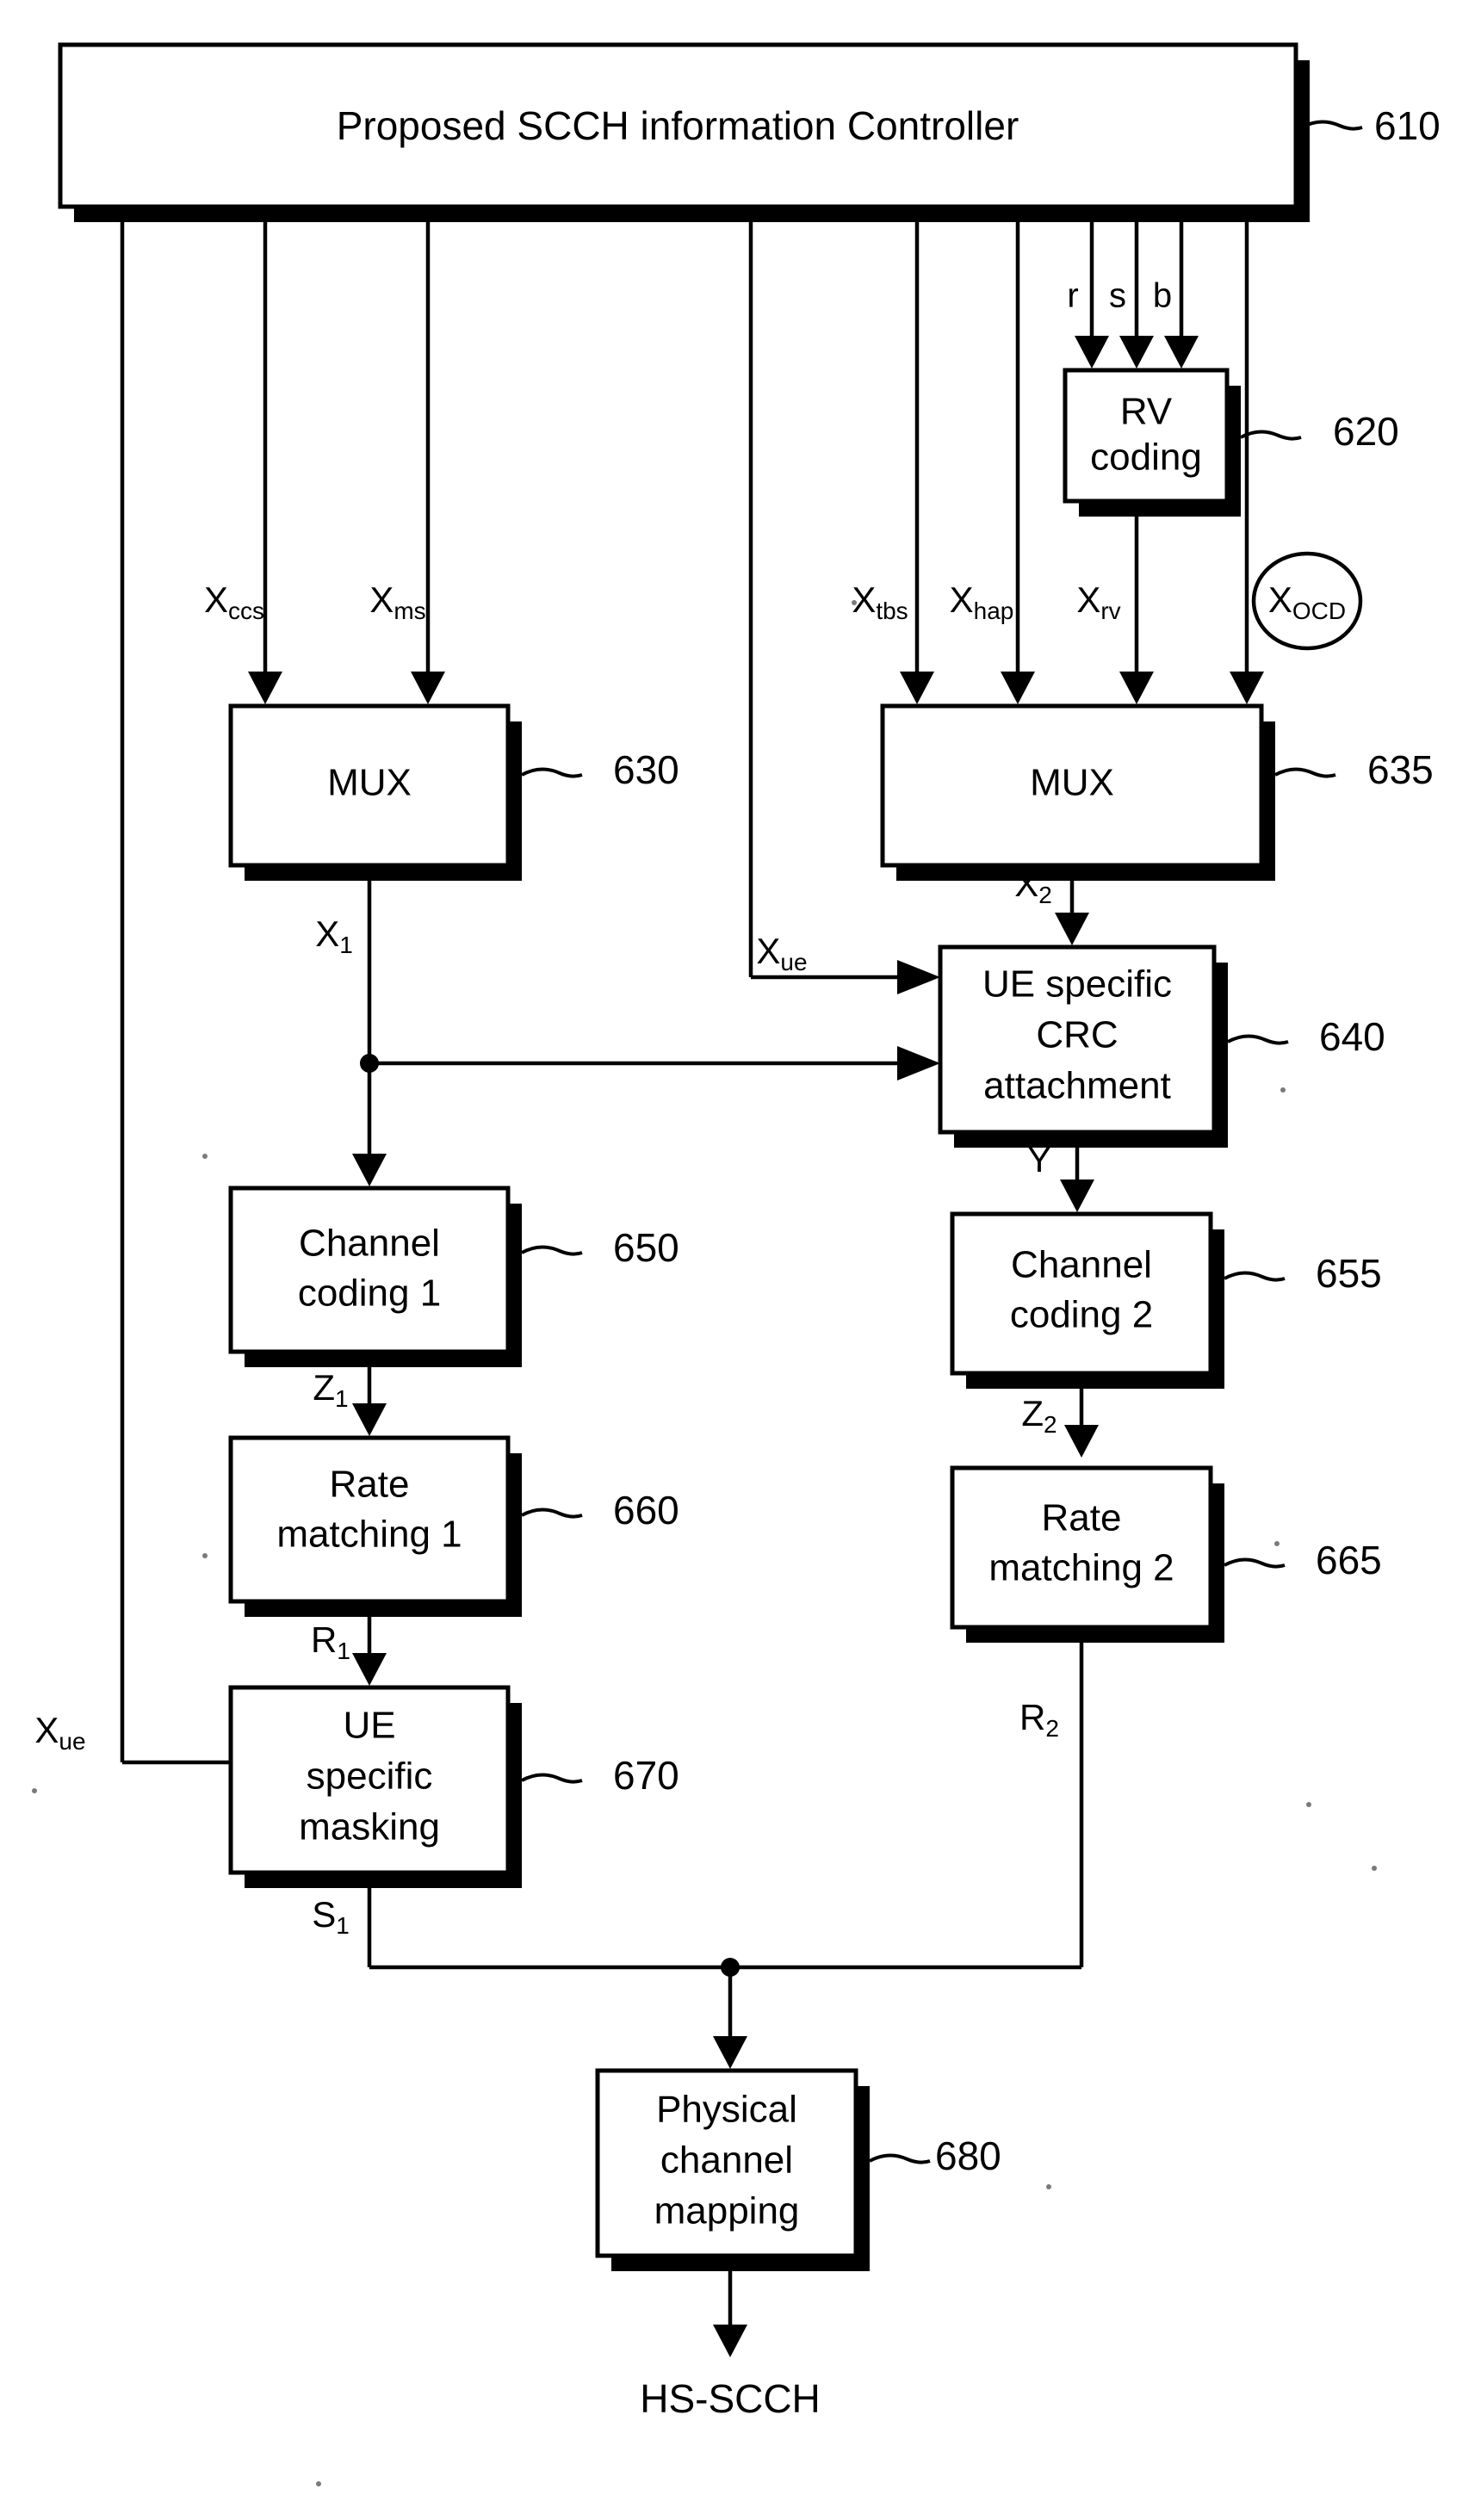  I want to click on ref-leader-620: 620, so click(1320, 432).